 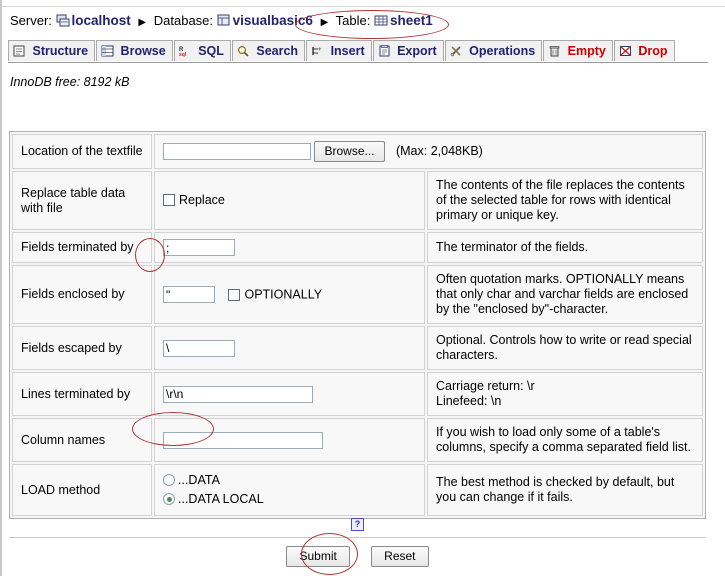 What do you see at coordinates (224, 22) in the screenshot?
I see `database-icon` at bounding box center [224, 22].